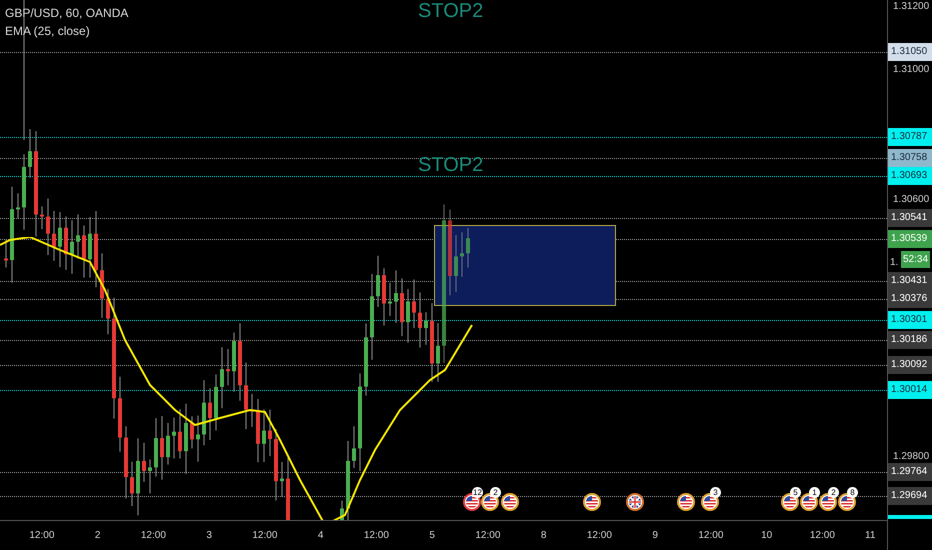 The image size is (932, 550). I want to click on price-marker: 1.30092, so click(910, 365).